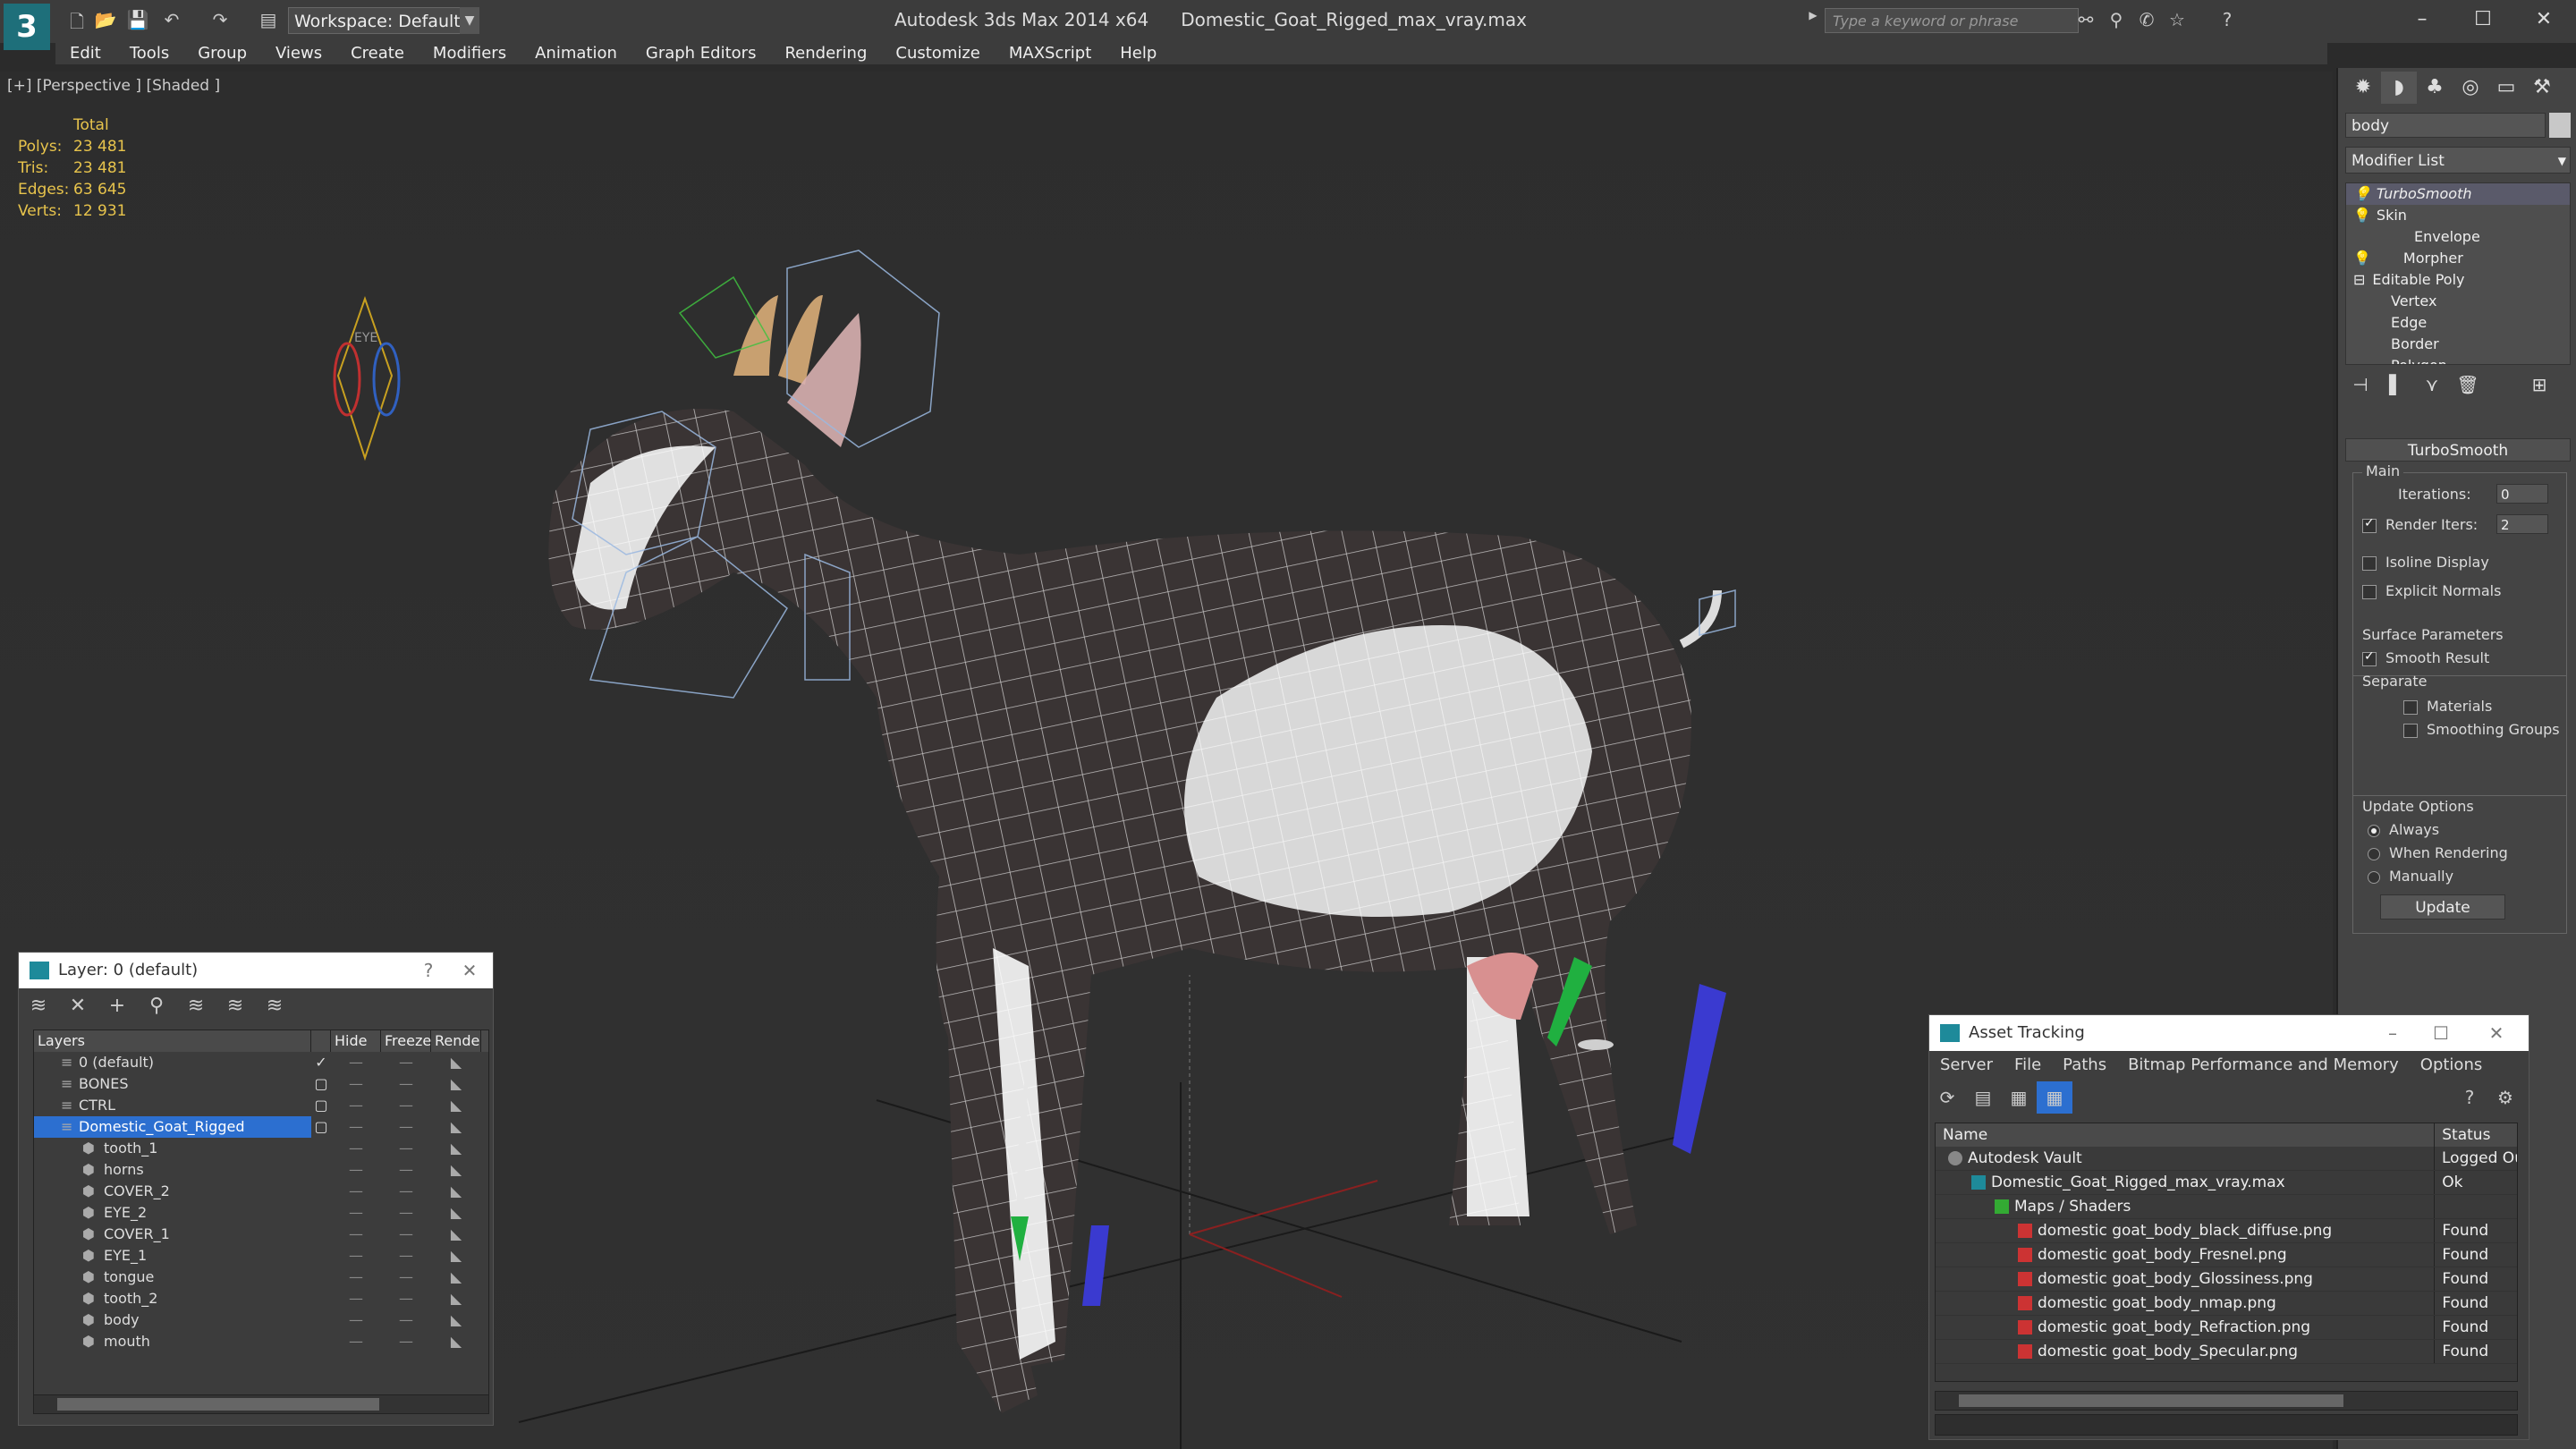  Describe the element at coordinates (1983, 1097) in the screenshot. I see `list-view-icon: ▤` at that location.